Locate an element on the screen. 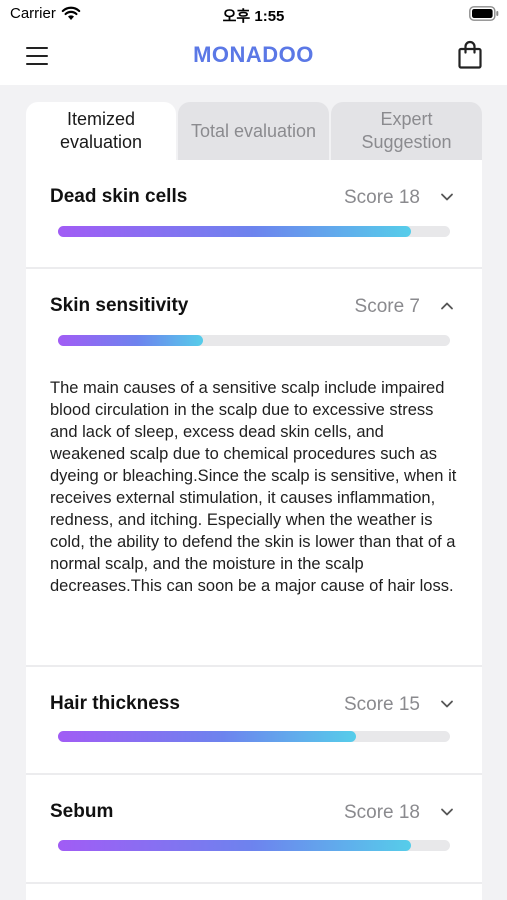  status-bar: Carrier 오후 1:55 is located at coordinates (253, 14).